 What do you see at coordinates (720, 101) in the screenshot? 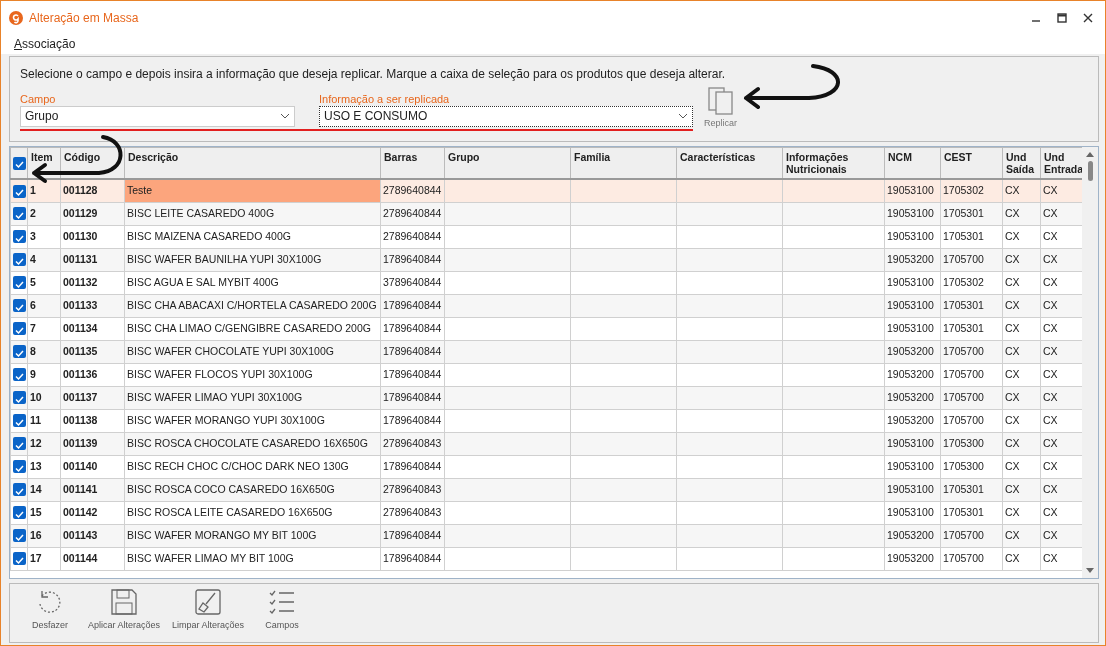
I see `copy-icon` at bounding box center [720, 101].